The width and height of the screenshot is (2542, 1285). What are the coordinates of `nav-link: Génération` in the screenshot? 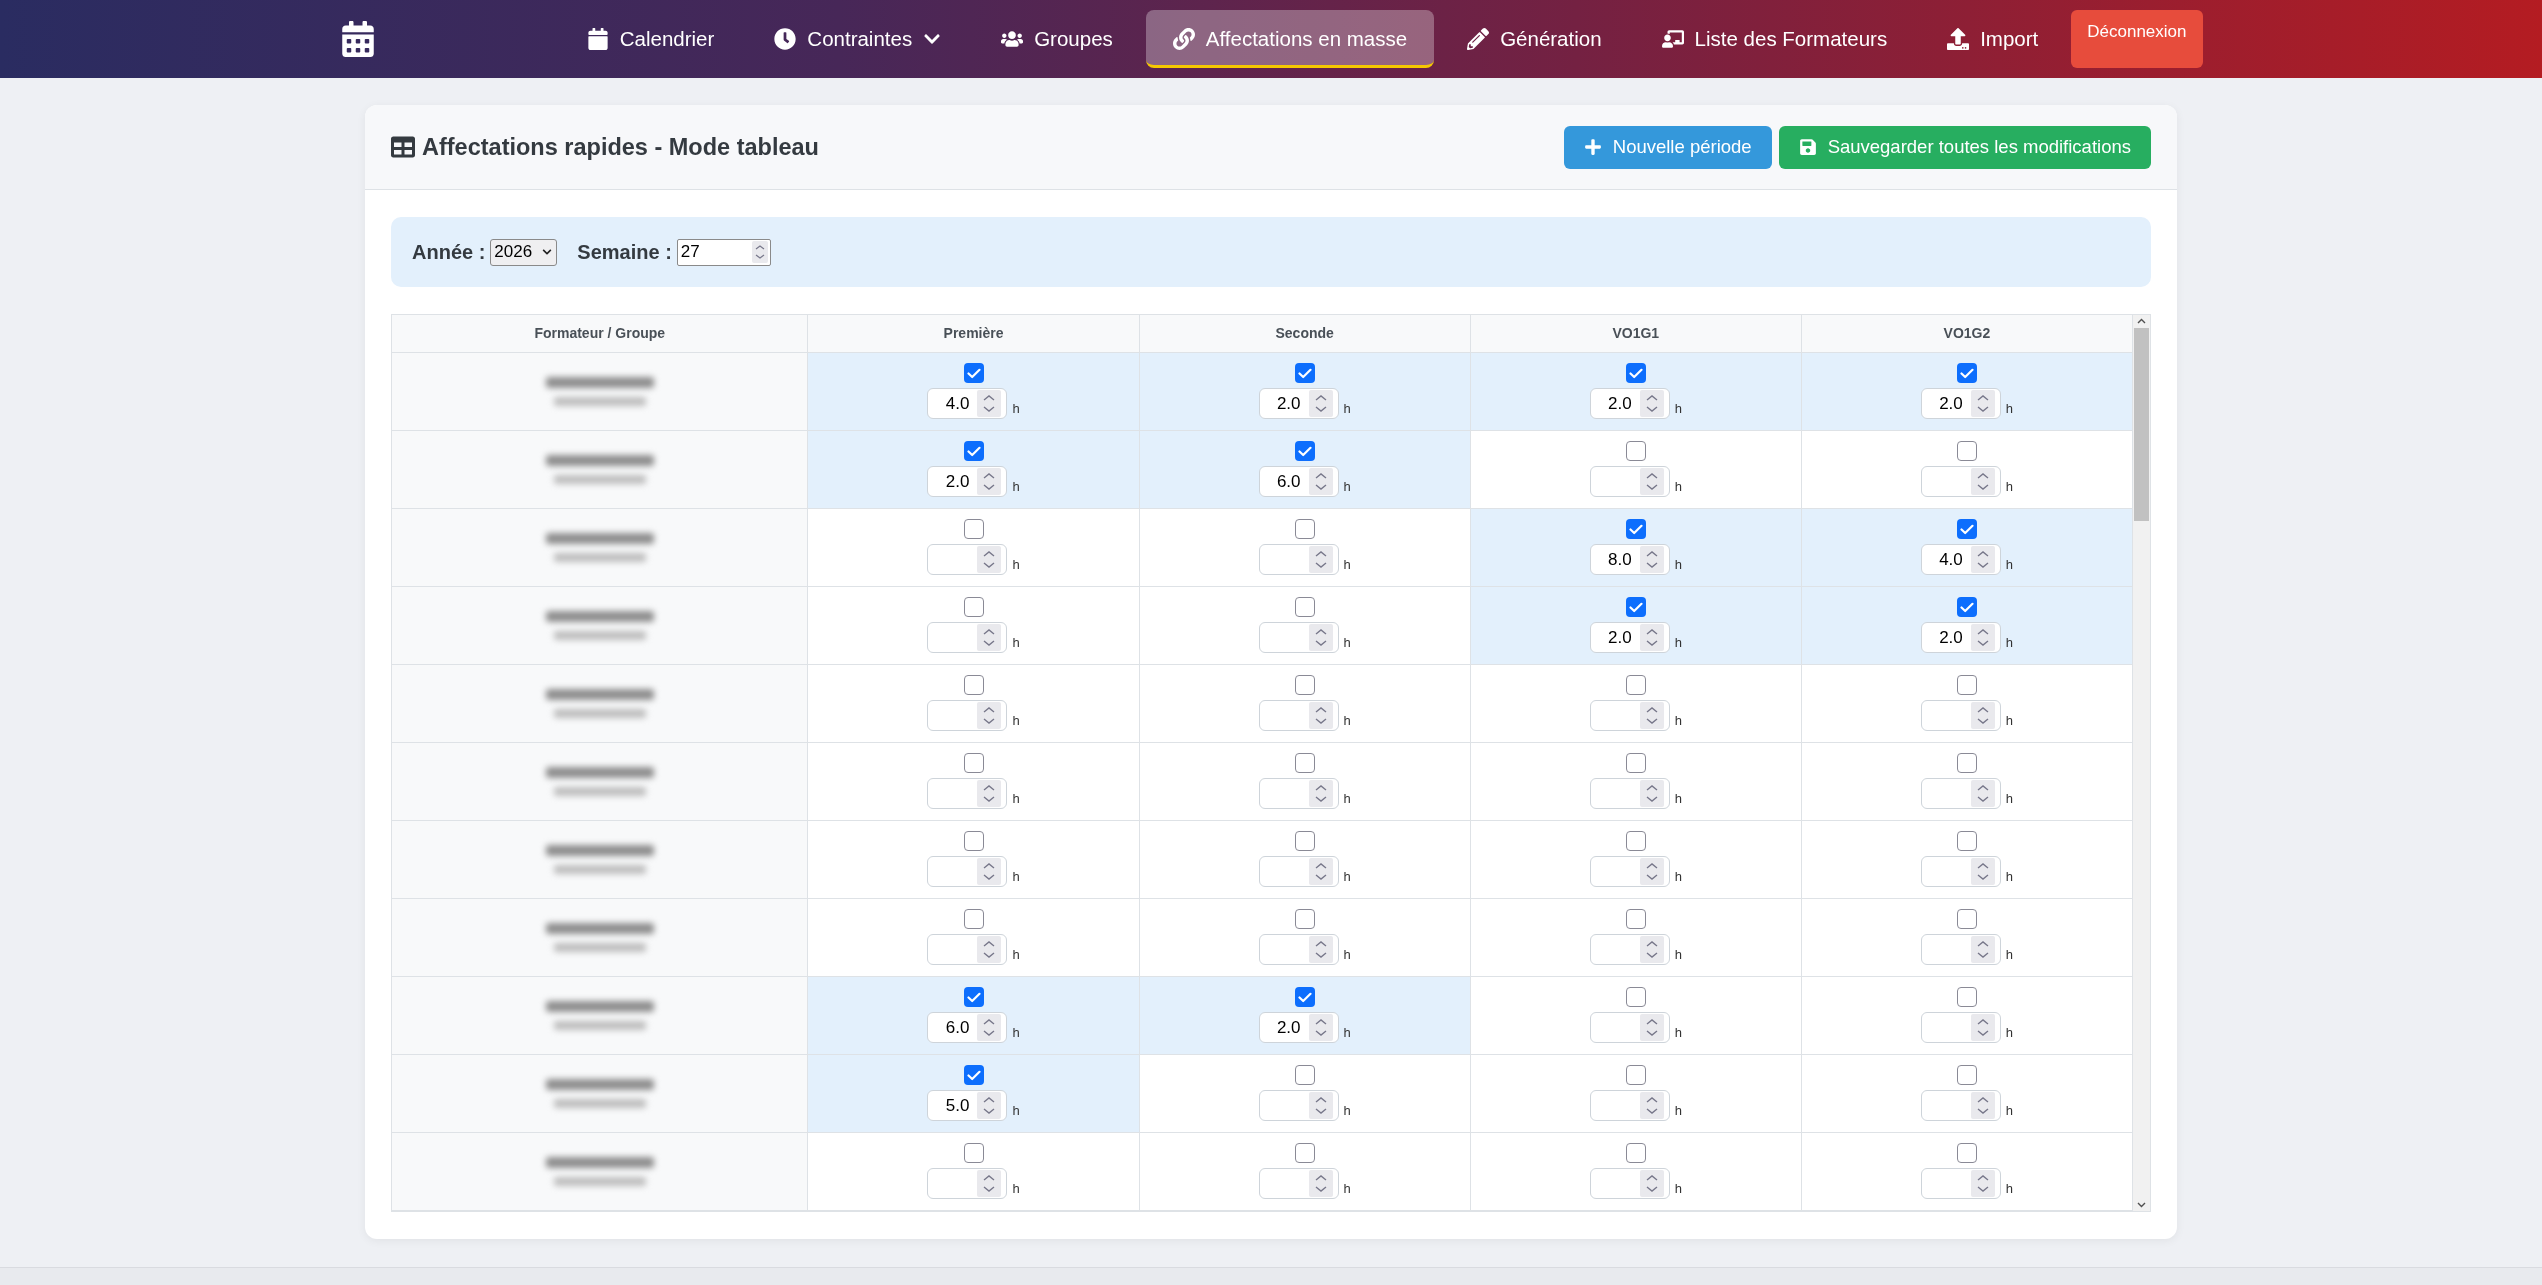 It's located at (1534, 39).